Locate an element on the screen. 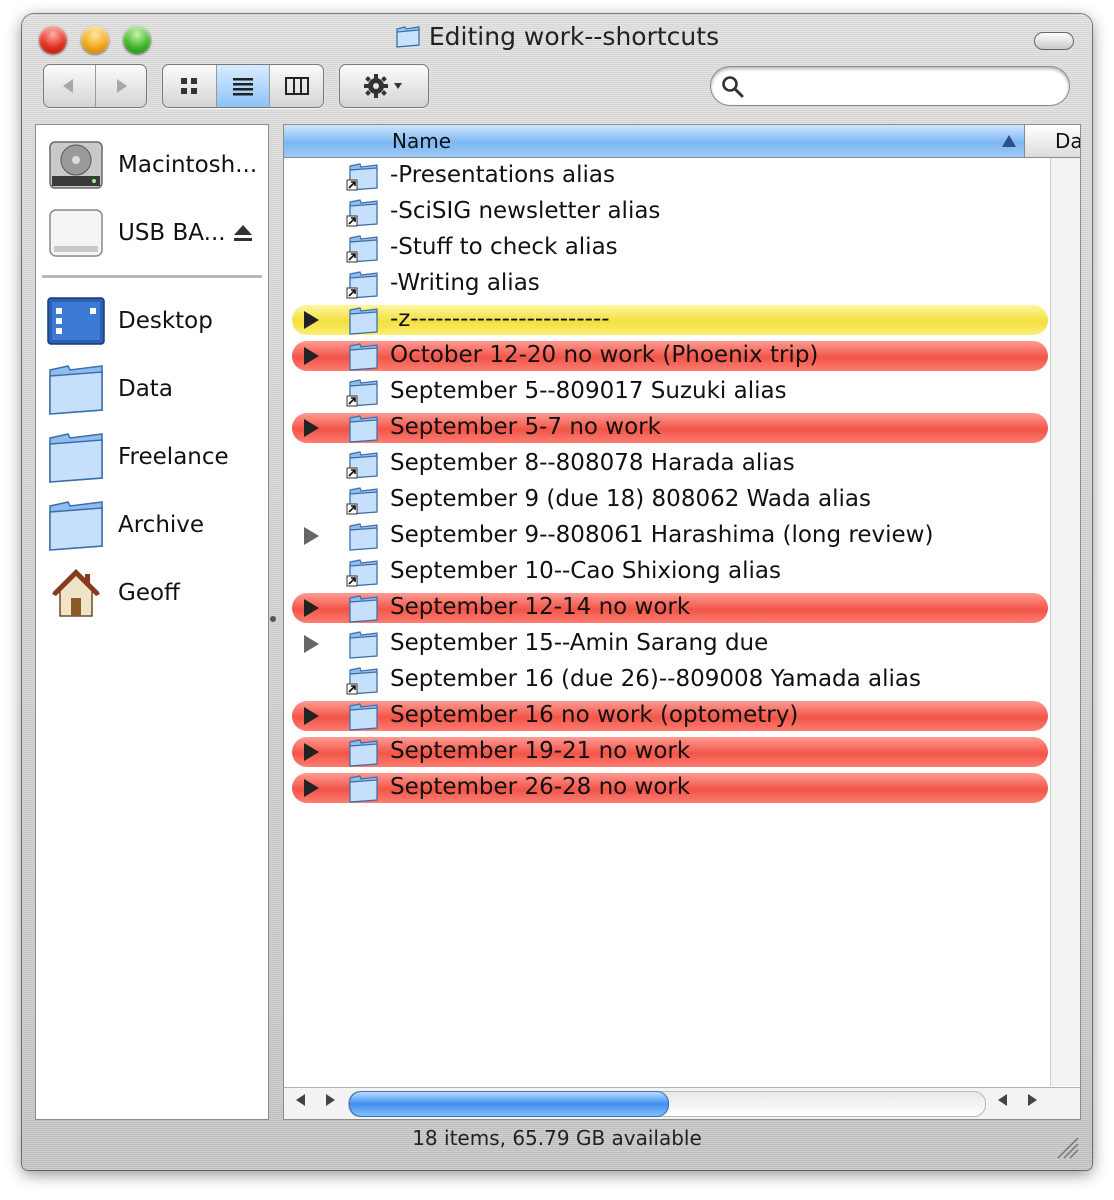  sidebar-item-data: Data is located at coordinates (109, 389).